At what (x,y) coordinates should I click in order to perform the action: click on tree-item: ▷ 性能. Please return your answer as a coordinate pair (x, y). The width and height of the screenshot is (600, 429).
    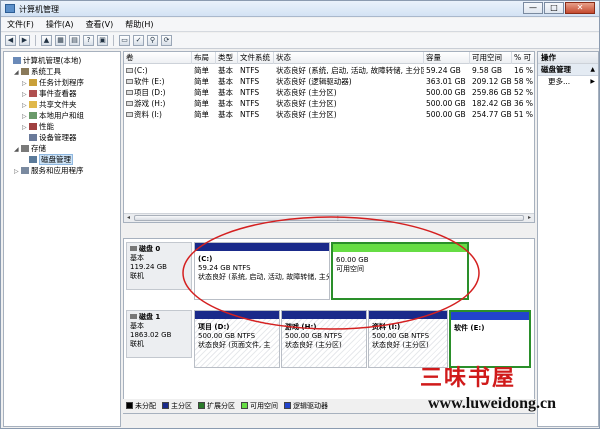
    Looking at the image, I should click on (29, 126).